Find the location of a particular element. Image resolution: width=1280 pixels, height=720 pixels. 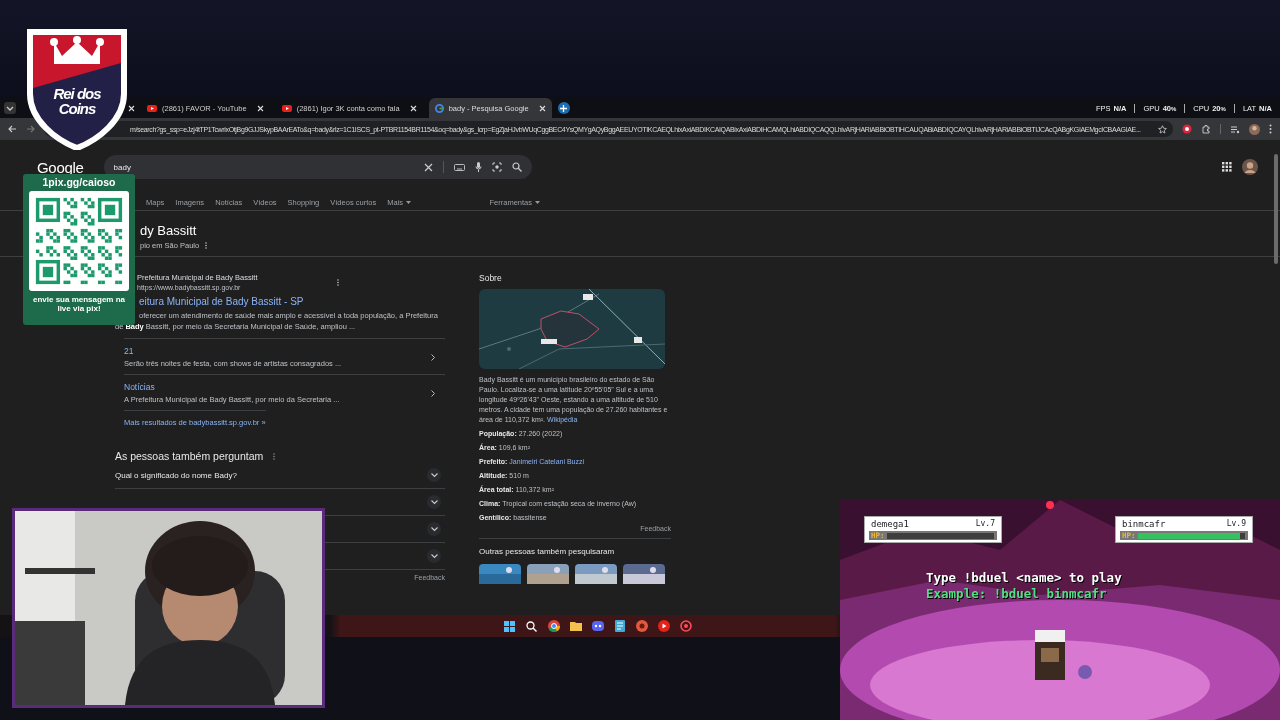

entity-title: dy Bassitt is located at coordinates (168, 230).